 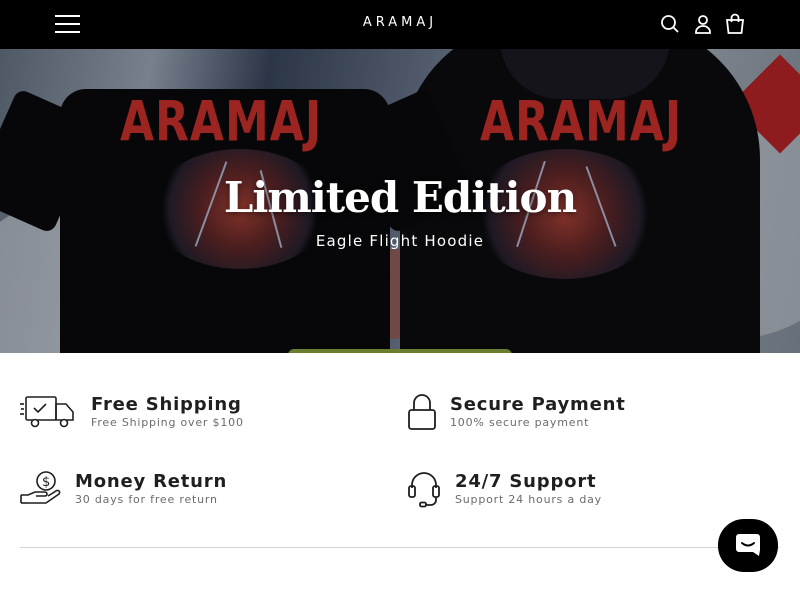 What do you see at coordinates (703, 24) in the screenshot?
I see `account-icon` at bounding box center [703, 24].